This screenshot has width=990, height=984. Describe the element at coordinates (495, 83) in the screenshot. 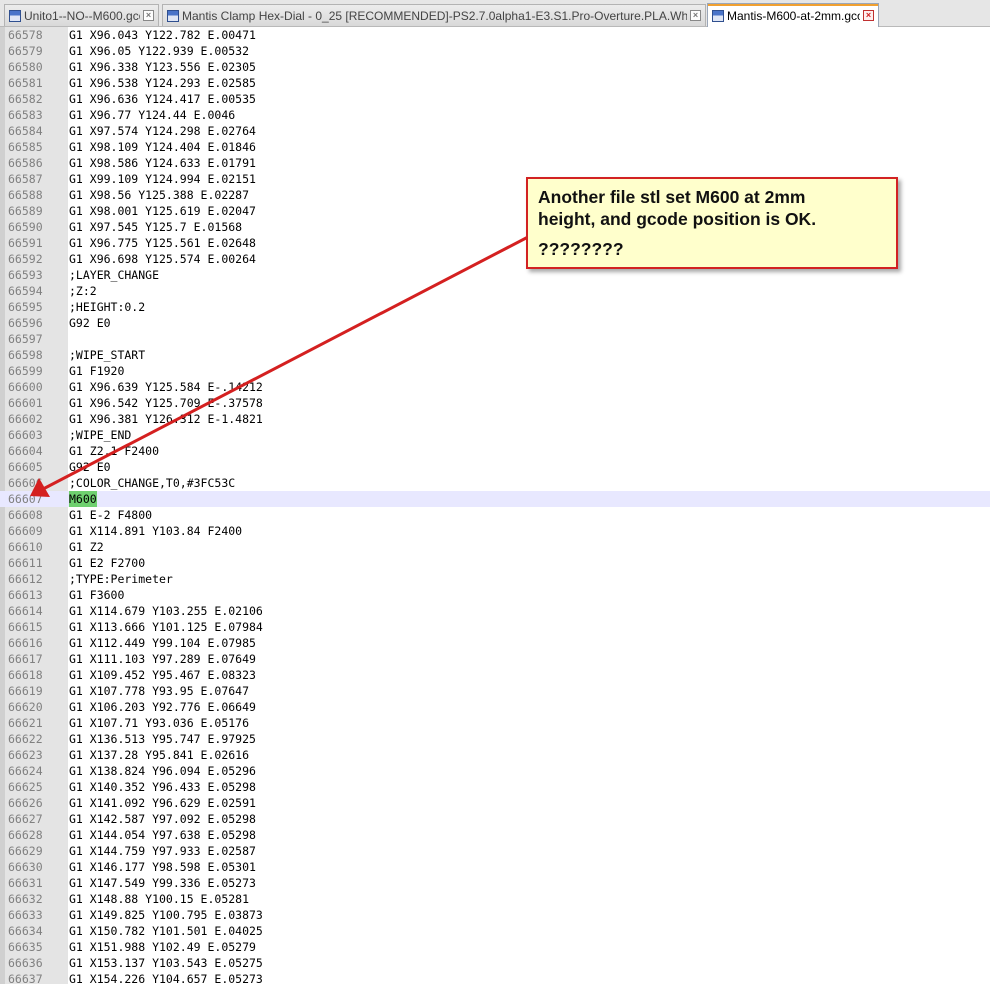

I see `code-line: 66581 G1 X96.538 Y124.293 E.02585` at that location.